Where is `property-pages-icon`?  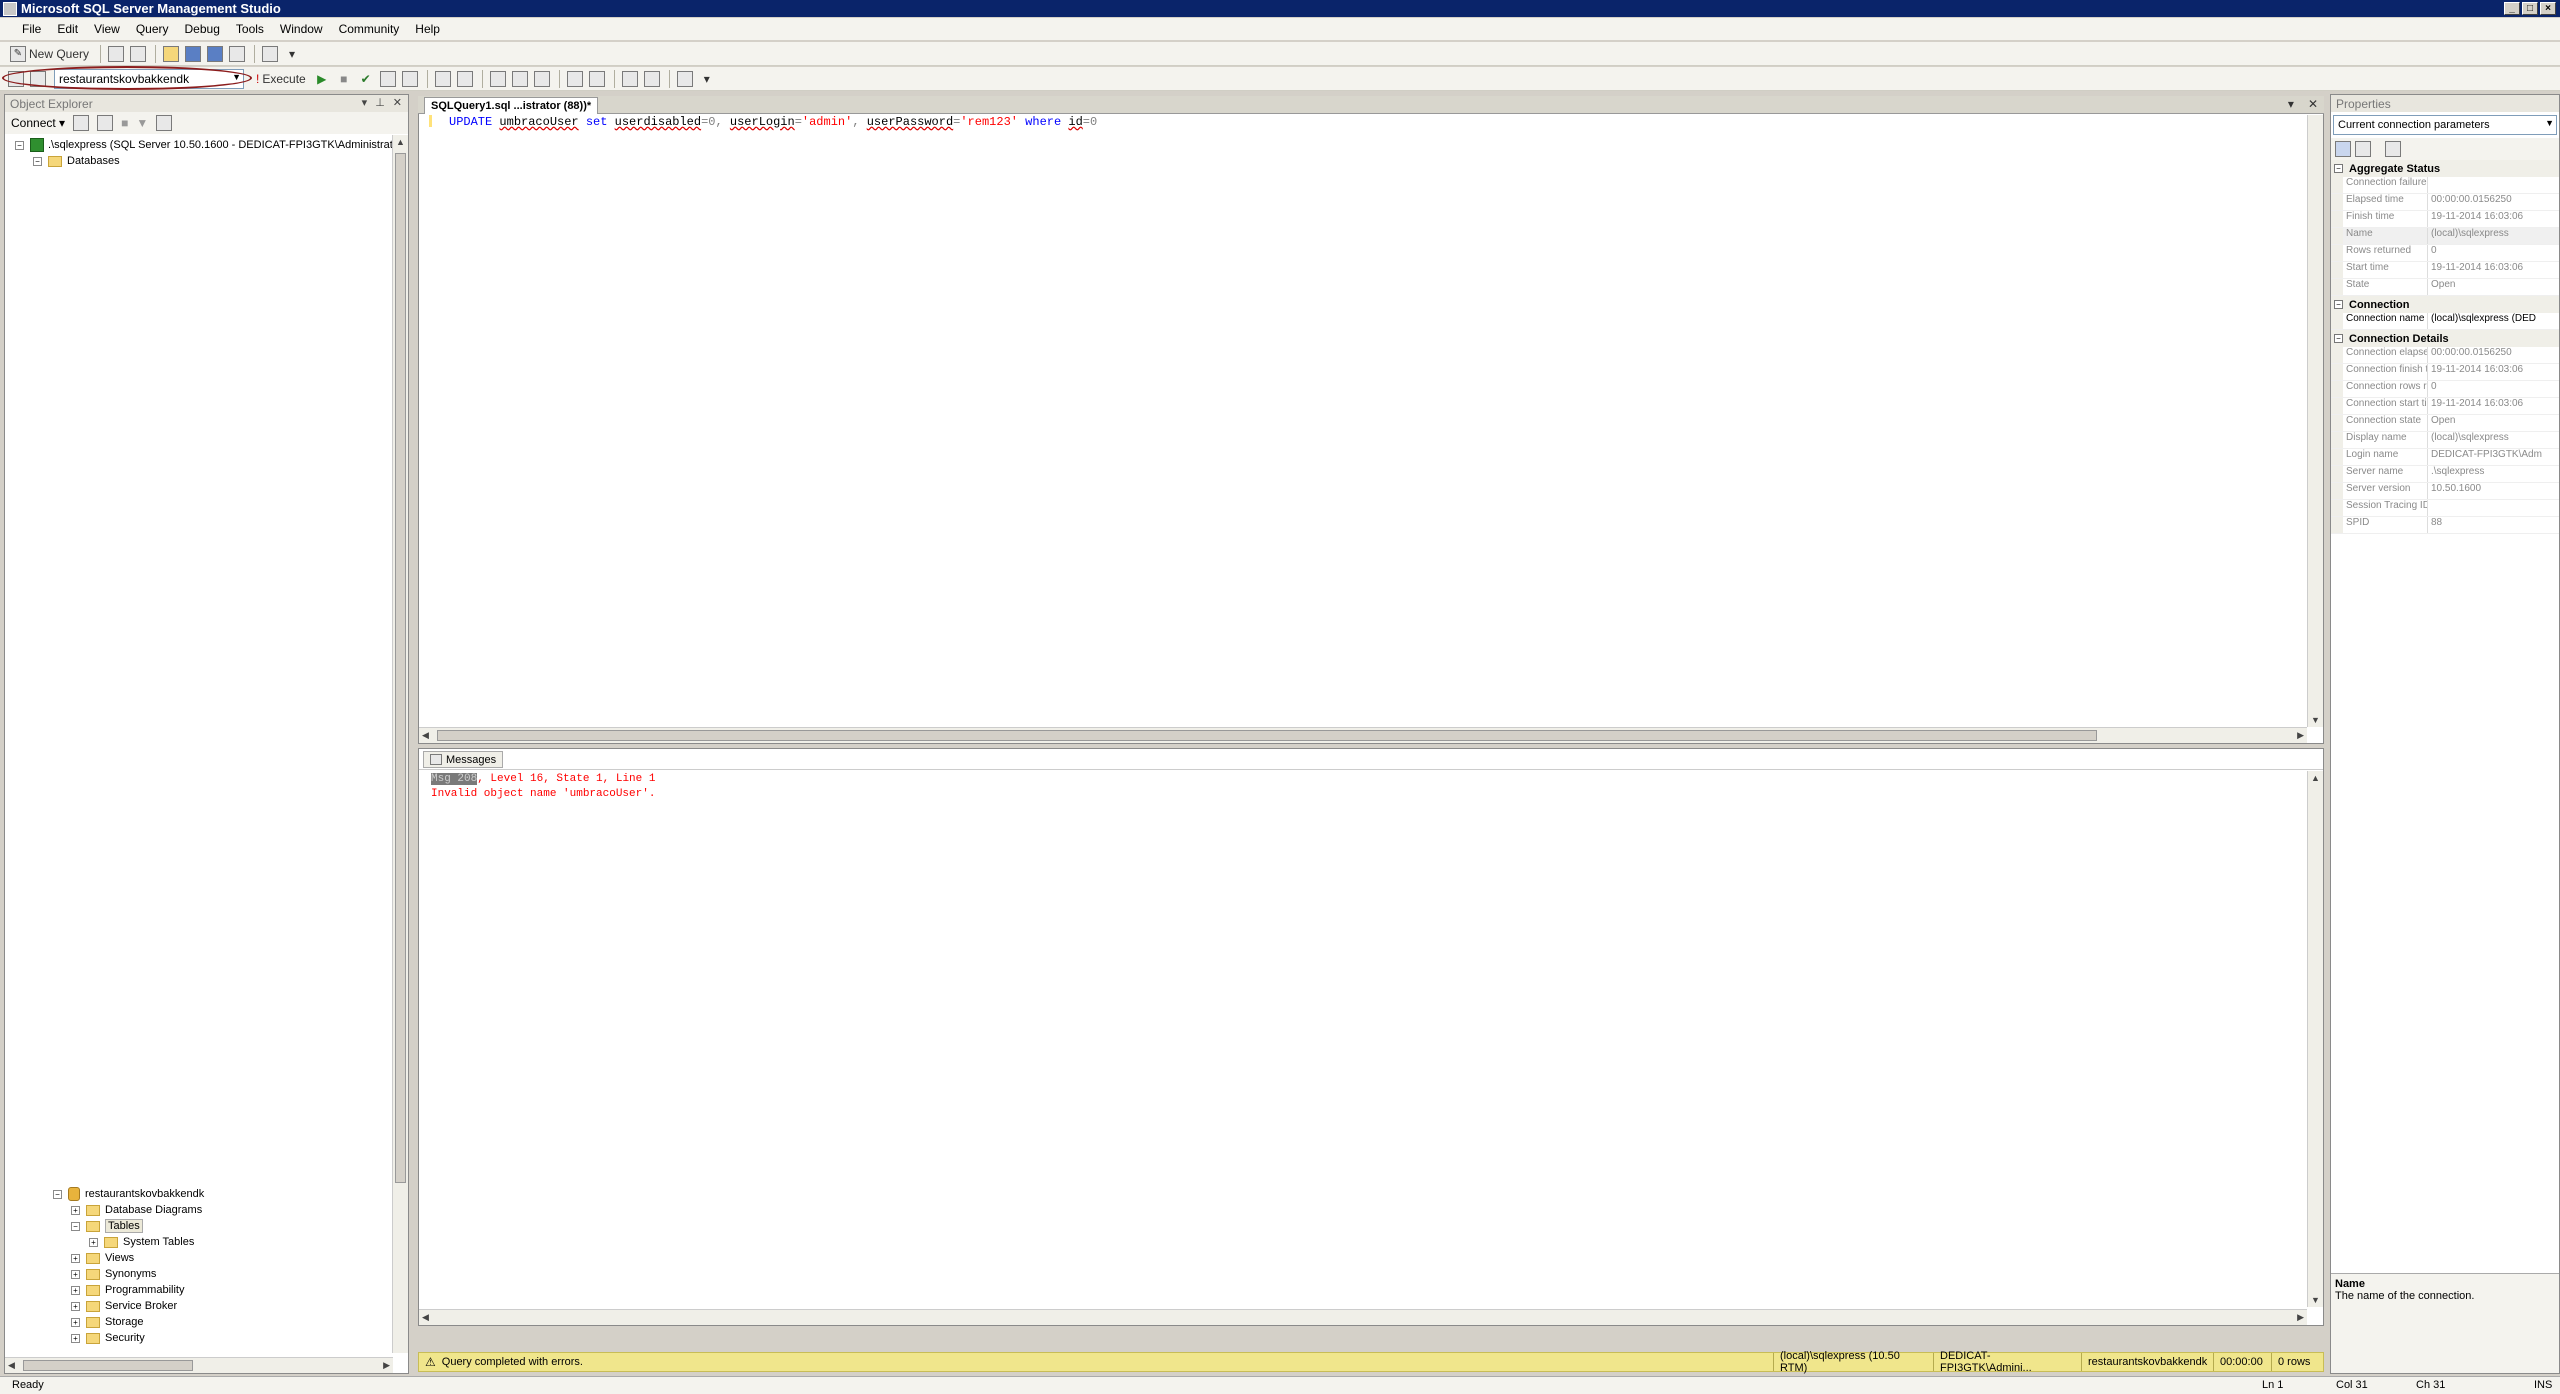 property-pages-icon is located at coordinates (2393, 149).